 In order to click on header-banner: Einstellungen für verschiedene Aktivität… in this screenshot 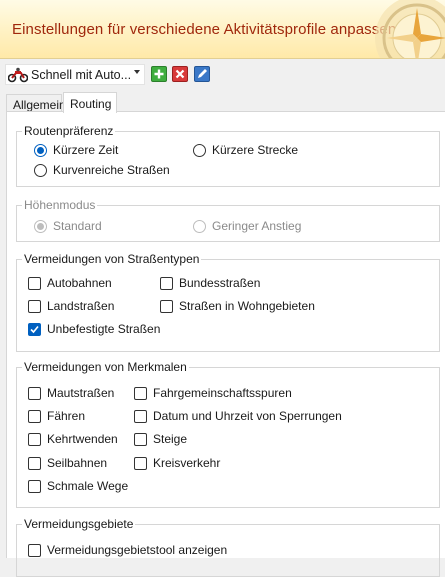, I will do `click(222, 29)`.